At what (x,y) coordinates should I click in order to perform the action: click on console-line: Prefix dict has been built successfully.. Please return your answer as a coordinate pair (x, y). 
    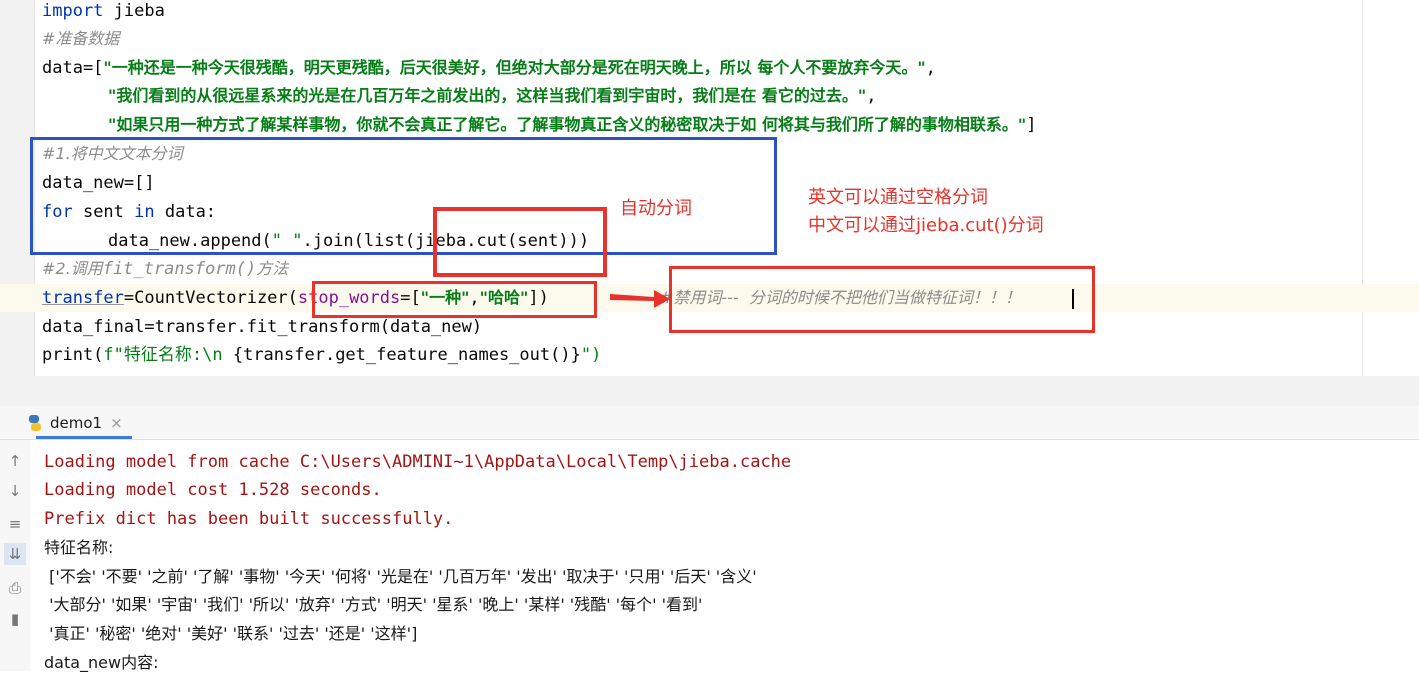
    Looking at the image, I should click on (249, 519).